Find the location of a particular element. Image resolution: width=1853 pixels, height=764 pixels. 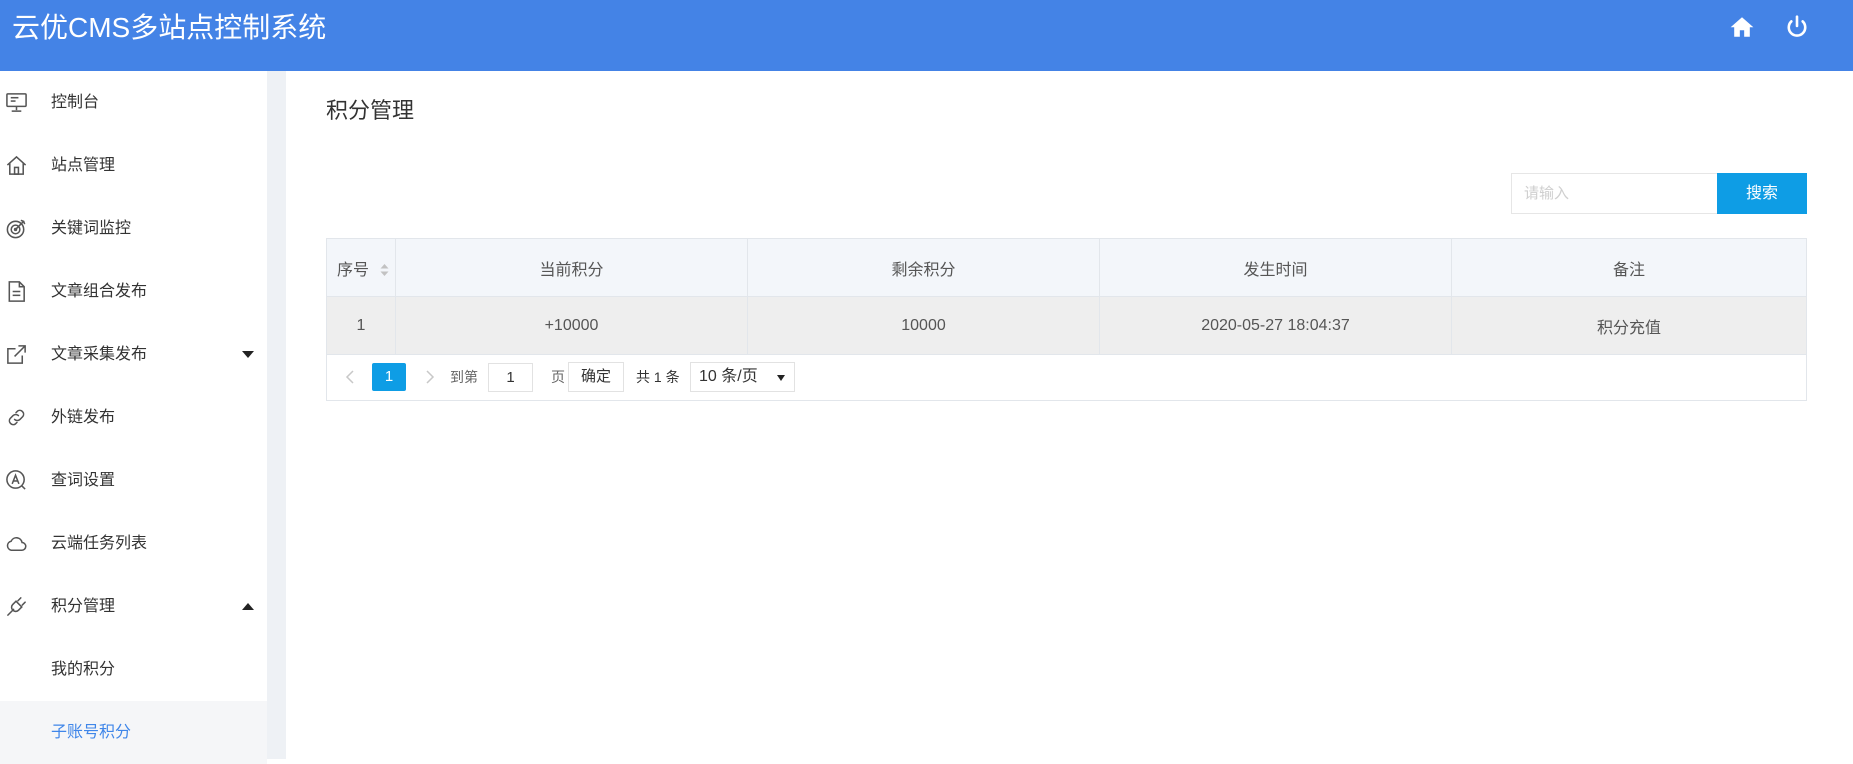

sidebar-item-external-links: 外链发布 is located at coordinates (133, 417).